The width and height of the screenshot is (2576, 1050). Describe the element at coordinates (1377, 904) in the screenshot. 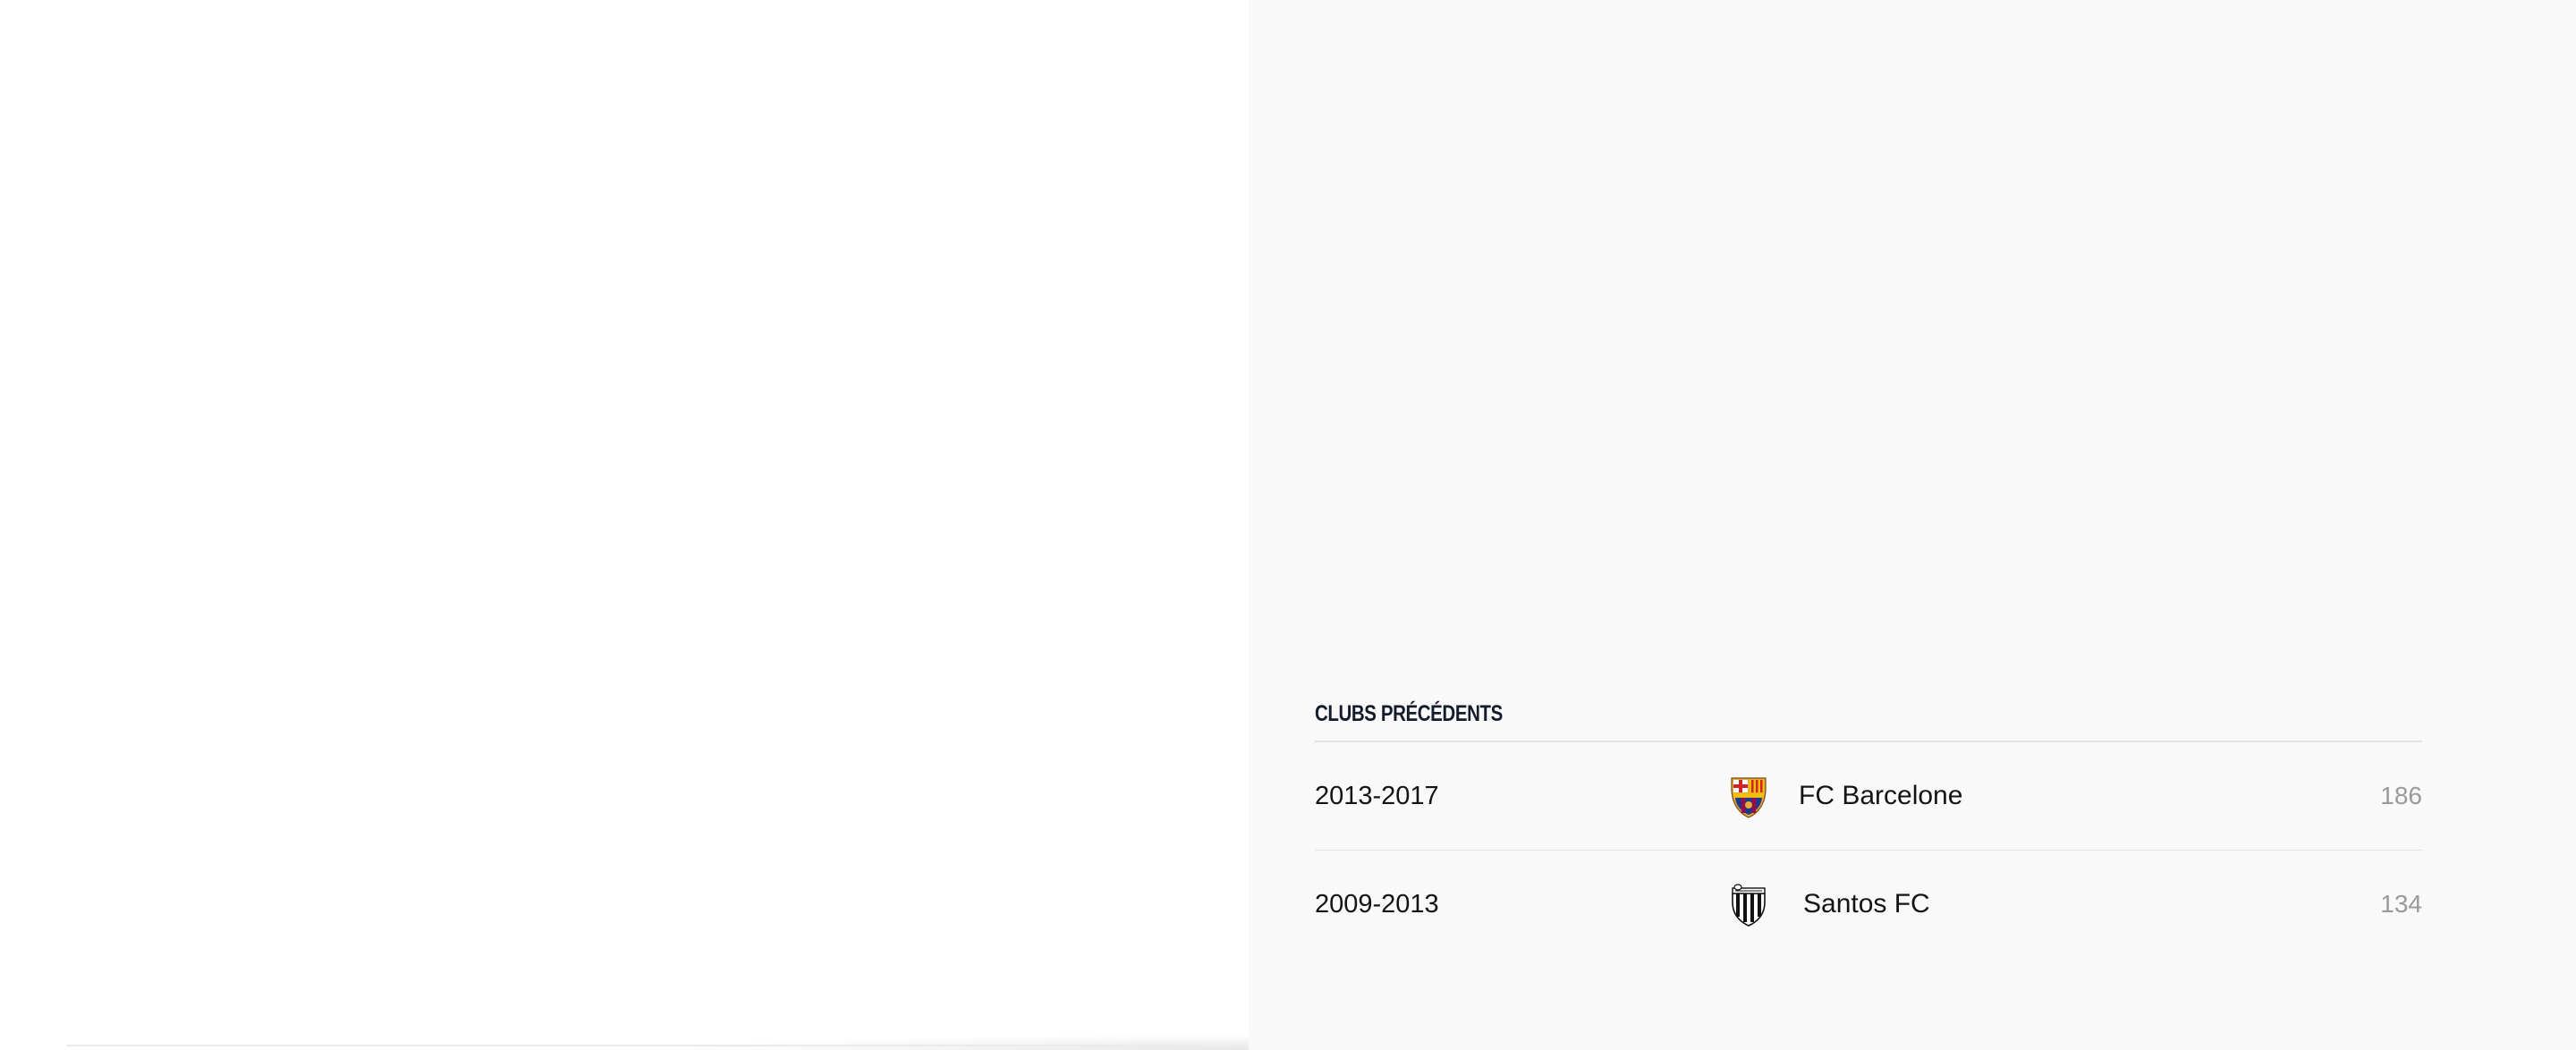

I see `club-years: 2009-2013` at that location.